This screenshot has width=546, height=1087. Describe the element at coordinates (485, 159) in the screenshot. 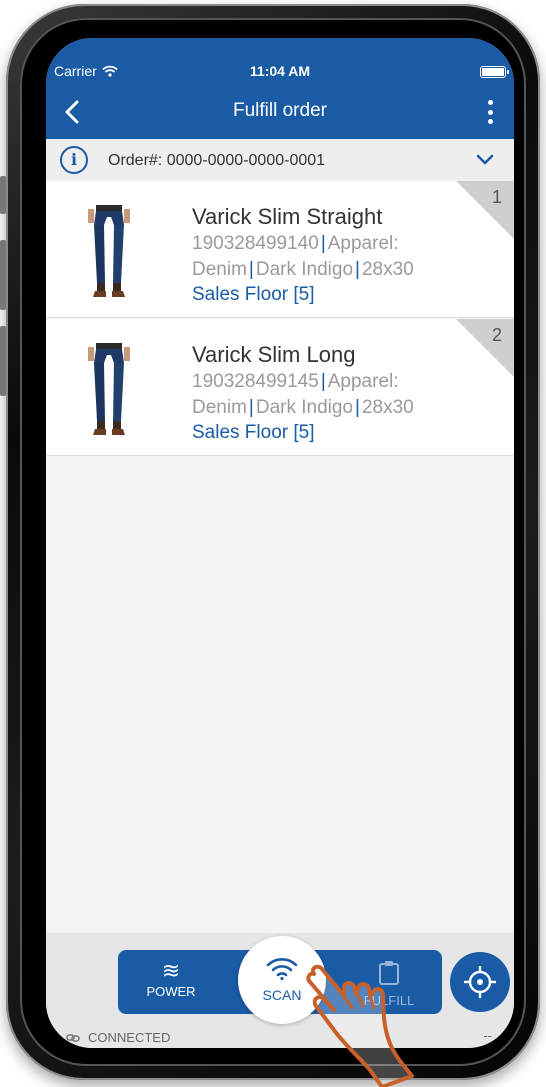

I see `chevron-down-icon` at that location.